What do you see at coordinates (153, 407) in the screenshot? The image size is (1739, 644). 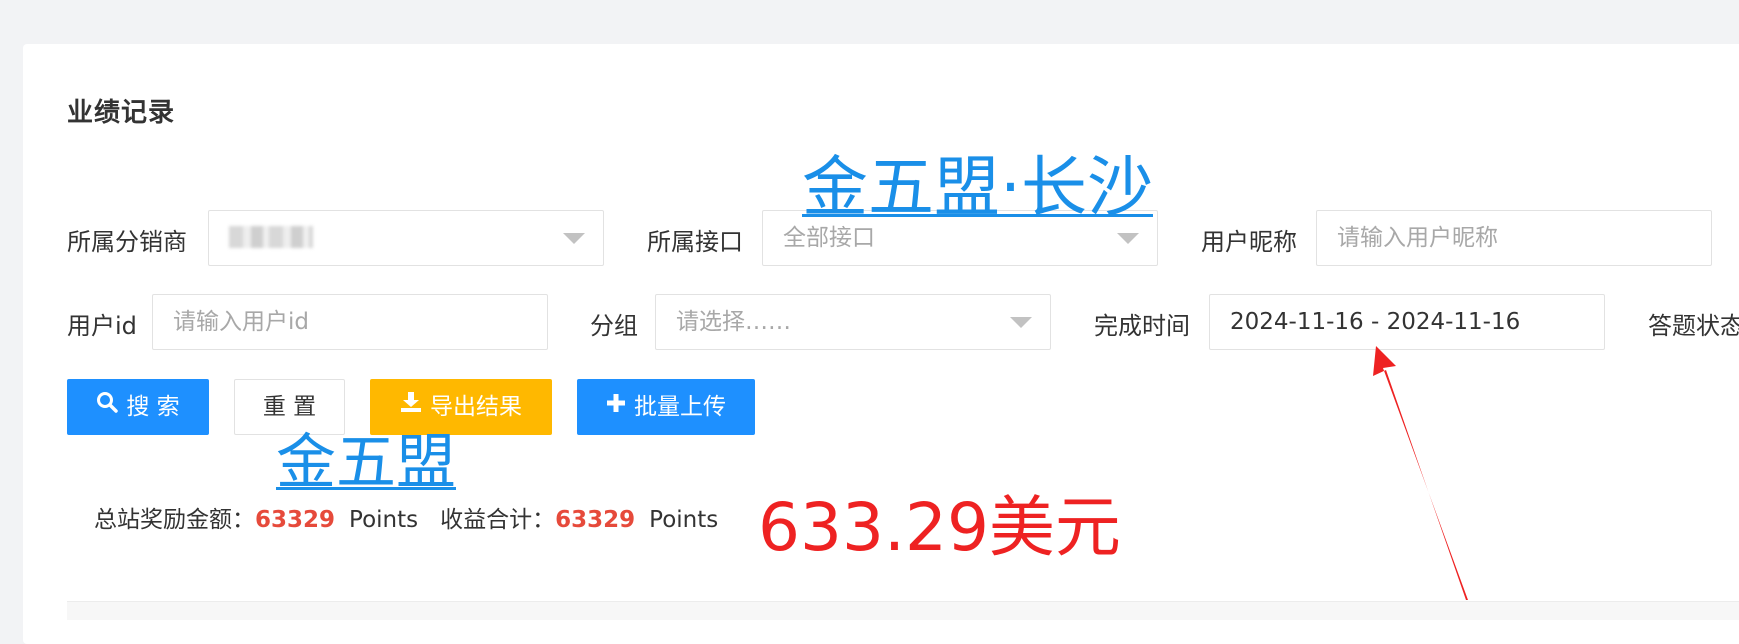 I see `search-button-label: 搜 索` at bounding box center [153, 407].